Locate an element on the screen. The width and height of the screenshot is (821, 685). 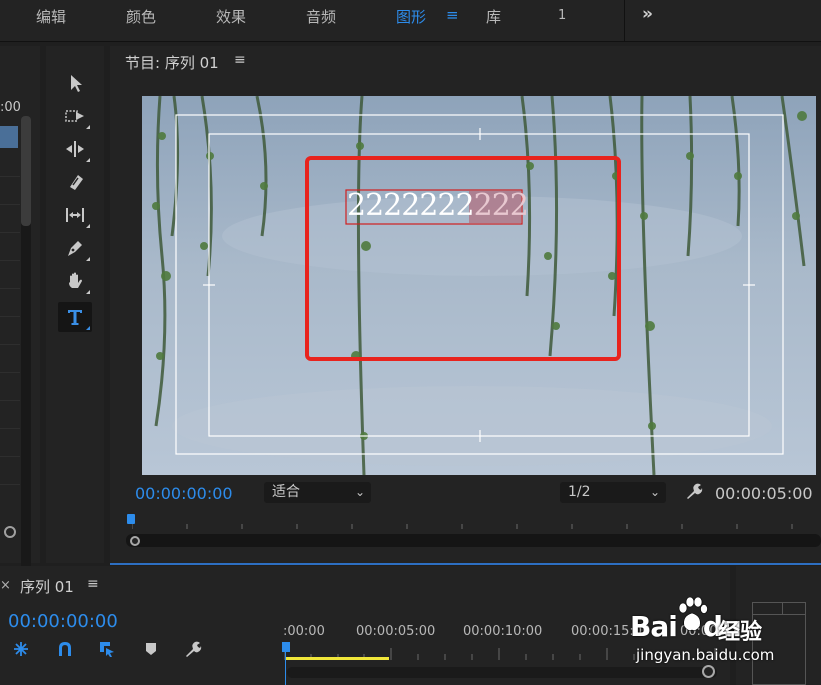
playhead-timecode: 00:00:00:00 is located at coordinates (184, 493).